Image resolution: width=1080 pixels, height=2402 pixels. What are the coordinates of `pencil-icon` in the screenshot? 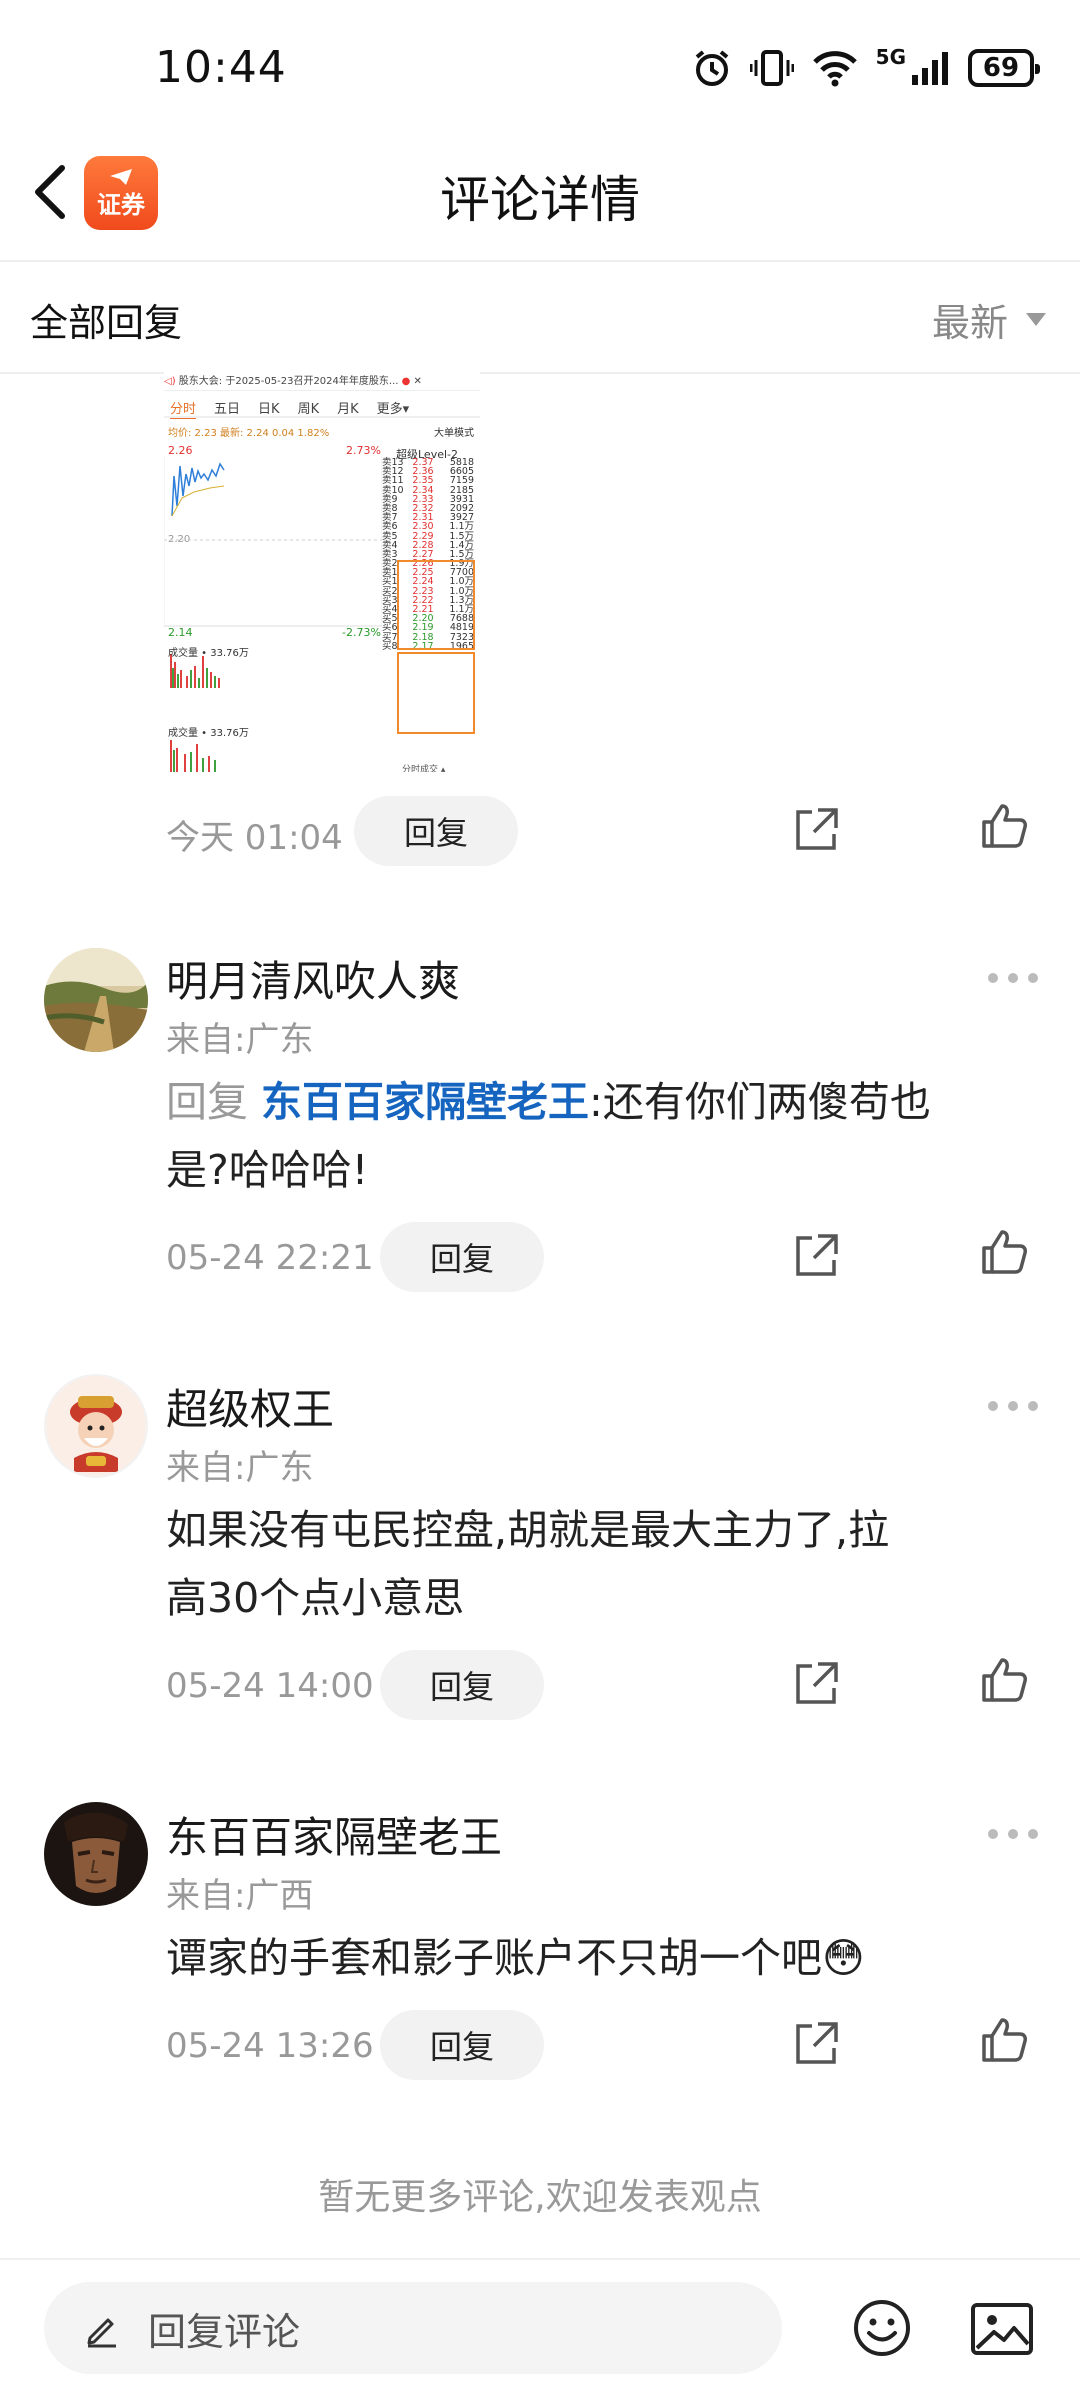 It's located at (101, 2333).